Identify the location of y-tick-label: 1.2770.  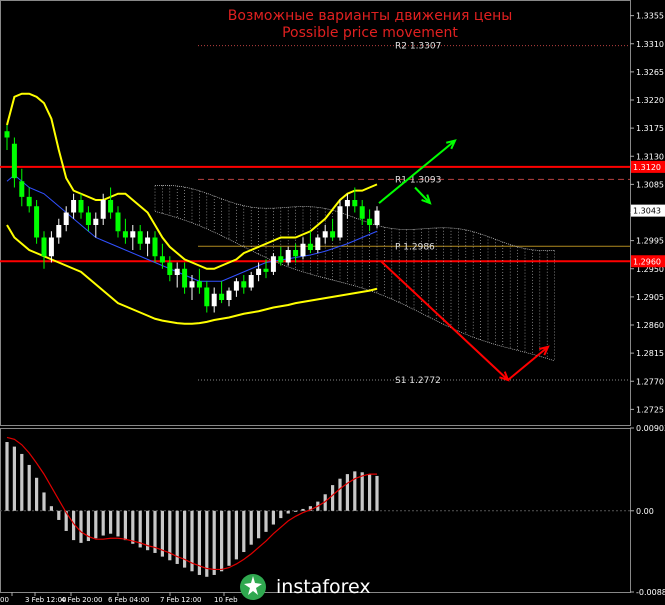
(650, 381).